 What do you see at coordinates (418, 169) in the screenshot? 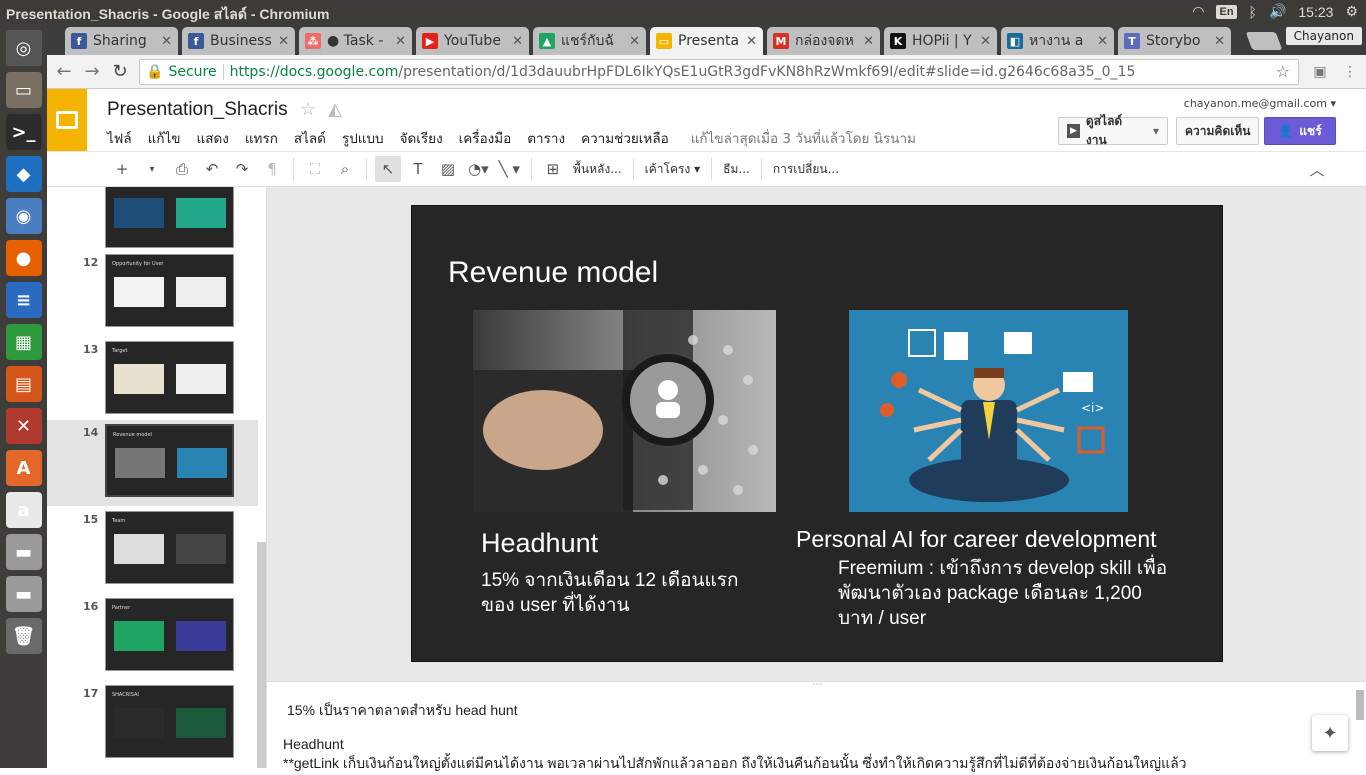
I see `text-box-icon: T` at bounding box center [418, 169].